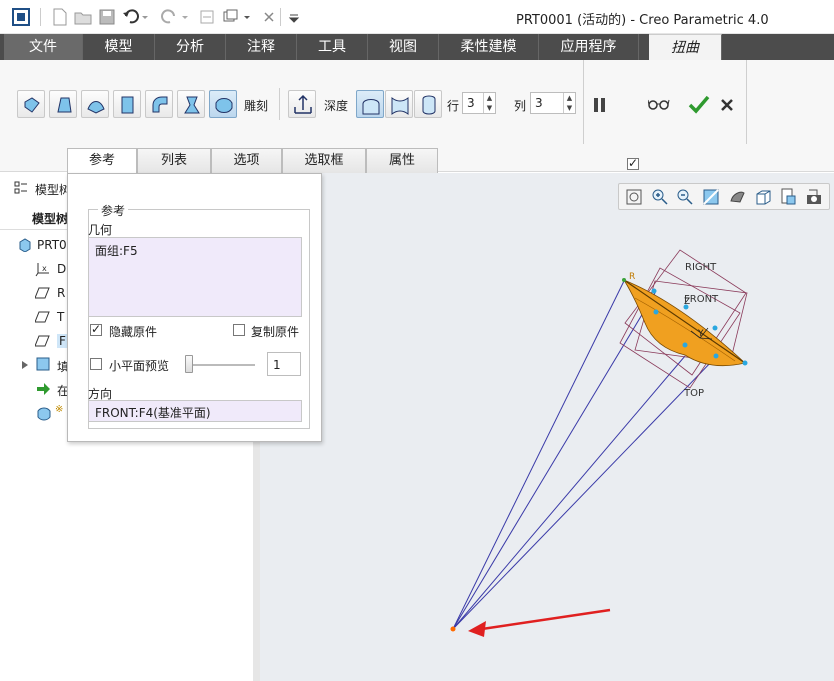 The image size is (834, 681). I want to click on origin-point, so click(453, 629).